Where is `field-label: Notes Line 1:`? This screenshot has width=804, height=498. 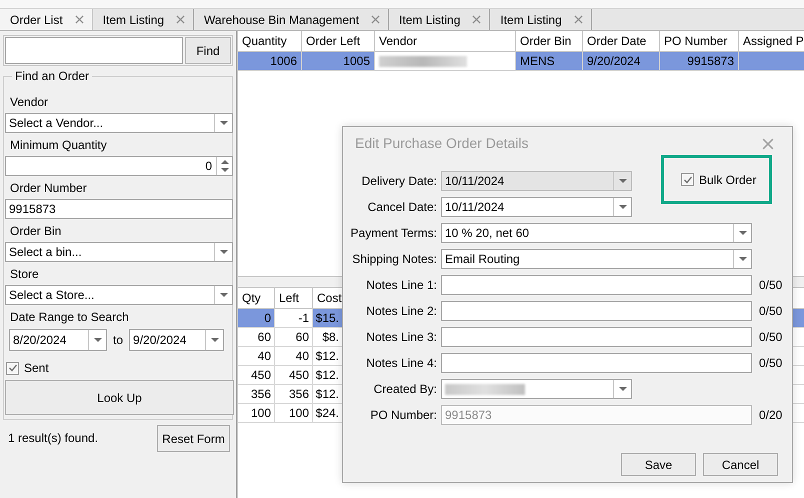 field-label: Notes Line 1: is located at coordinates (401, 285).